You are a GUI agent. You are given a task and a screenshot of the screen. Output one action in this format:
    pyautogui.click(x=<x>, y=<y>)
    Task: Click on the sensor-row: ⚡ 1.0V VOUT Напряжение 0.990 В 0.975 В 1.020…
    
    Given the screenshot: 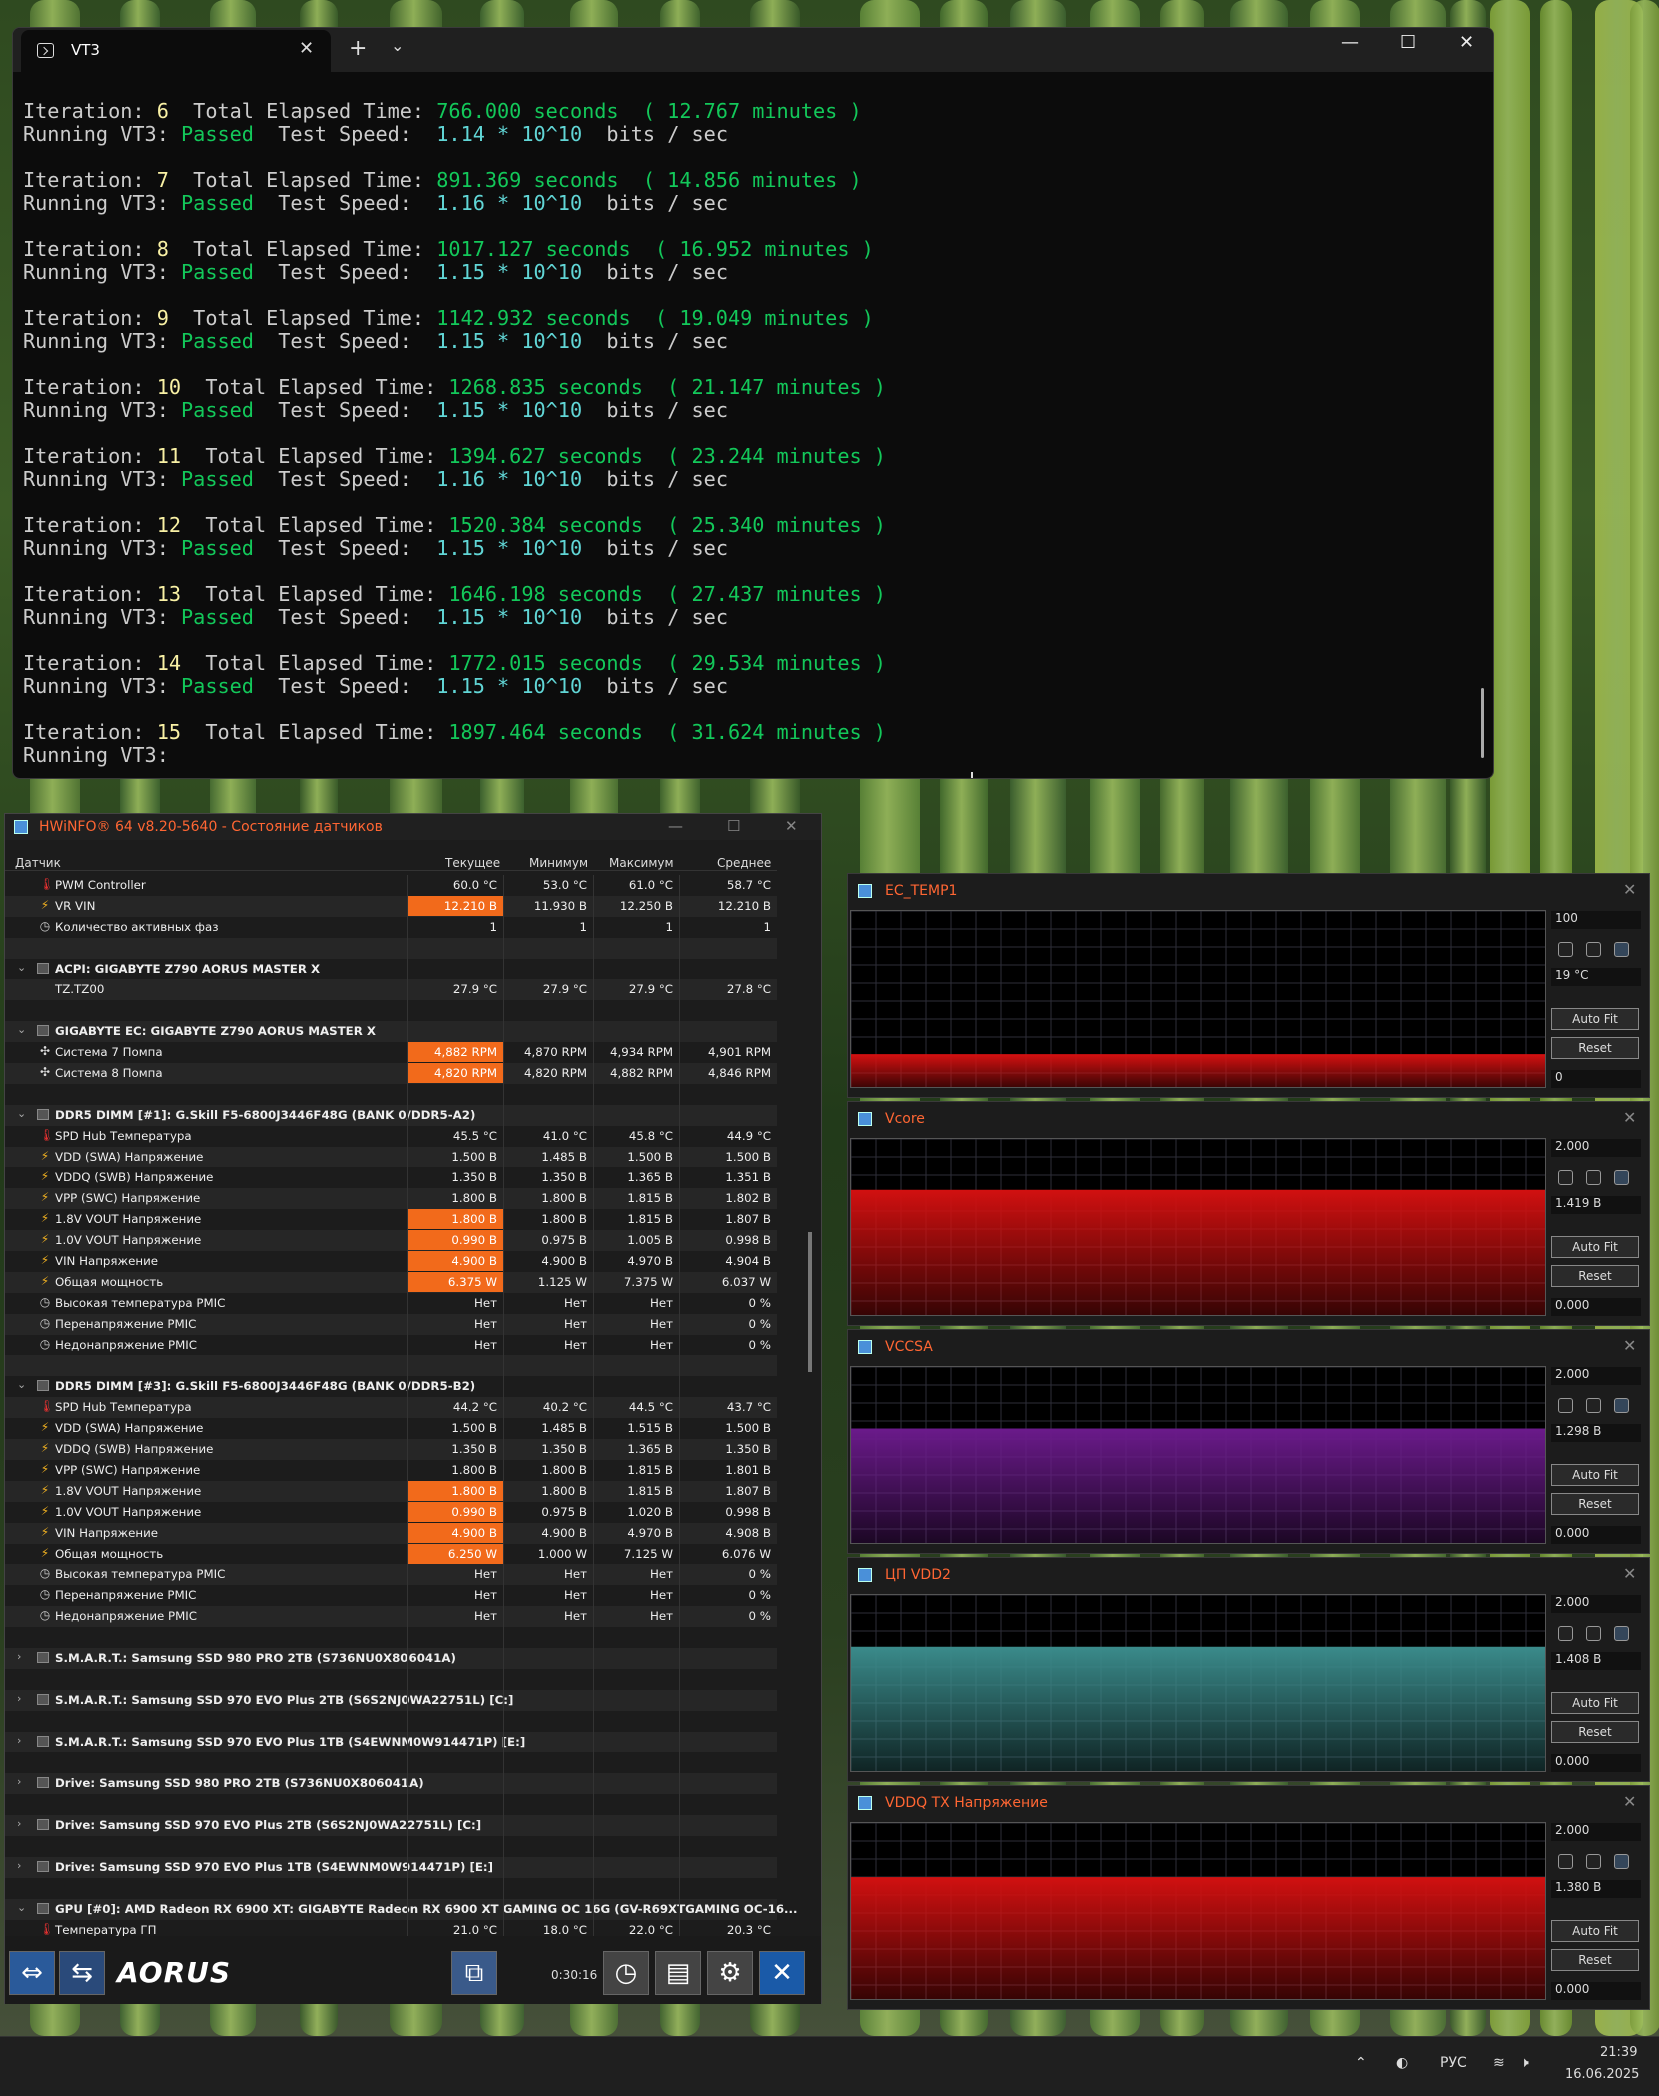 What is the action you would take?
    pyautogui.click(x=391, y=1512)
    